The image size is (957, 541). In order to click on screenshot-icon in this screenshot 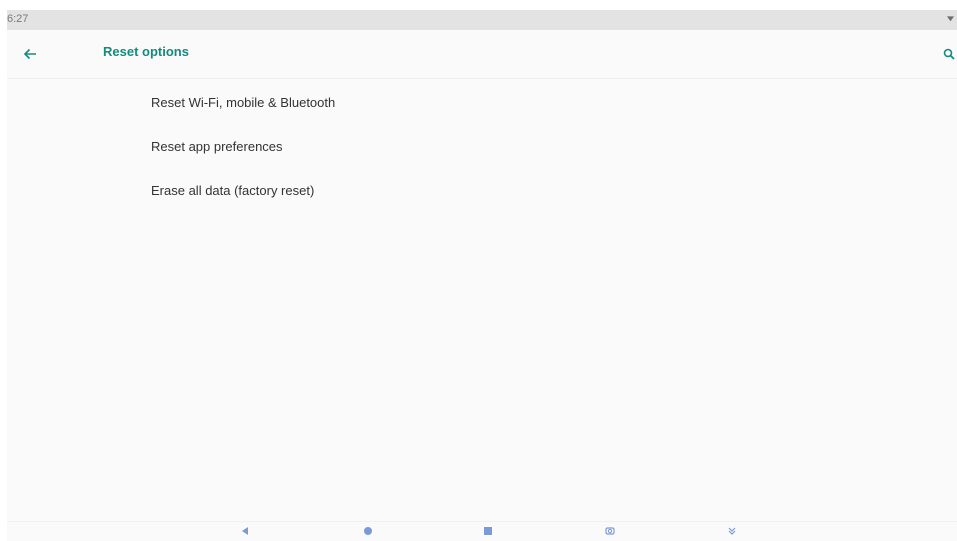, I will do `click(610, 531)`.